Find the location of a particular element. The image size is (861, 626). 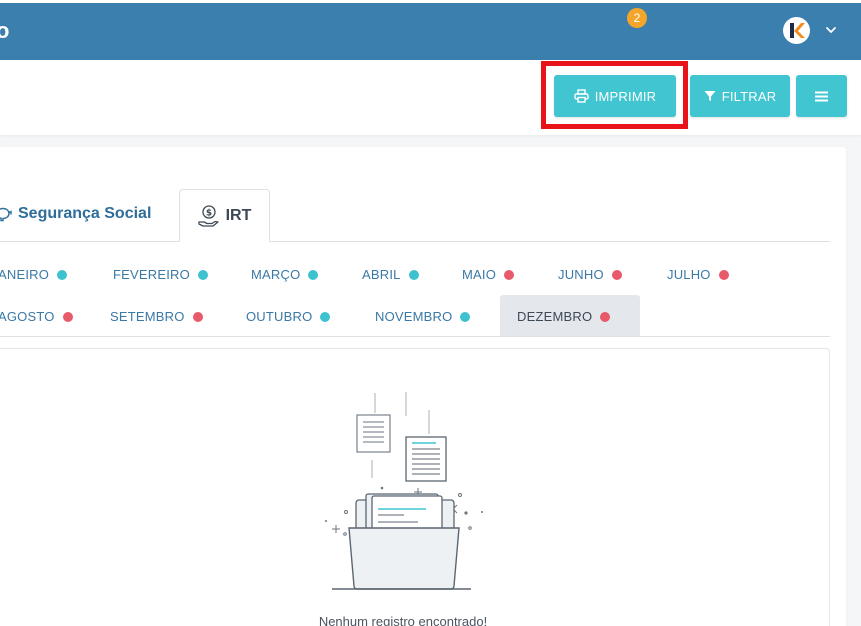

empty-state-message: Nenhum registro encontrado! is located at coordinates (403, 620).